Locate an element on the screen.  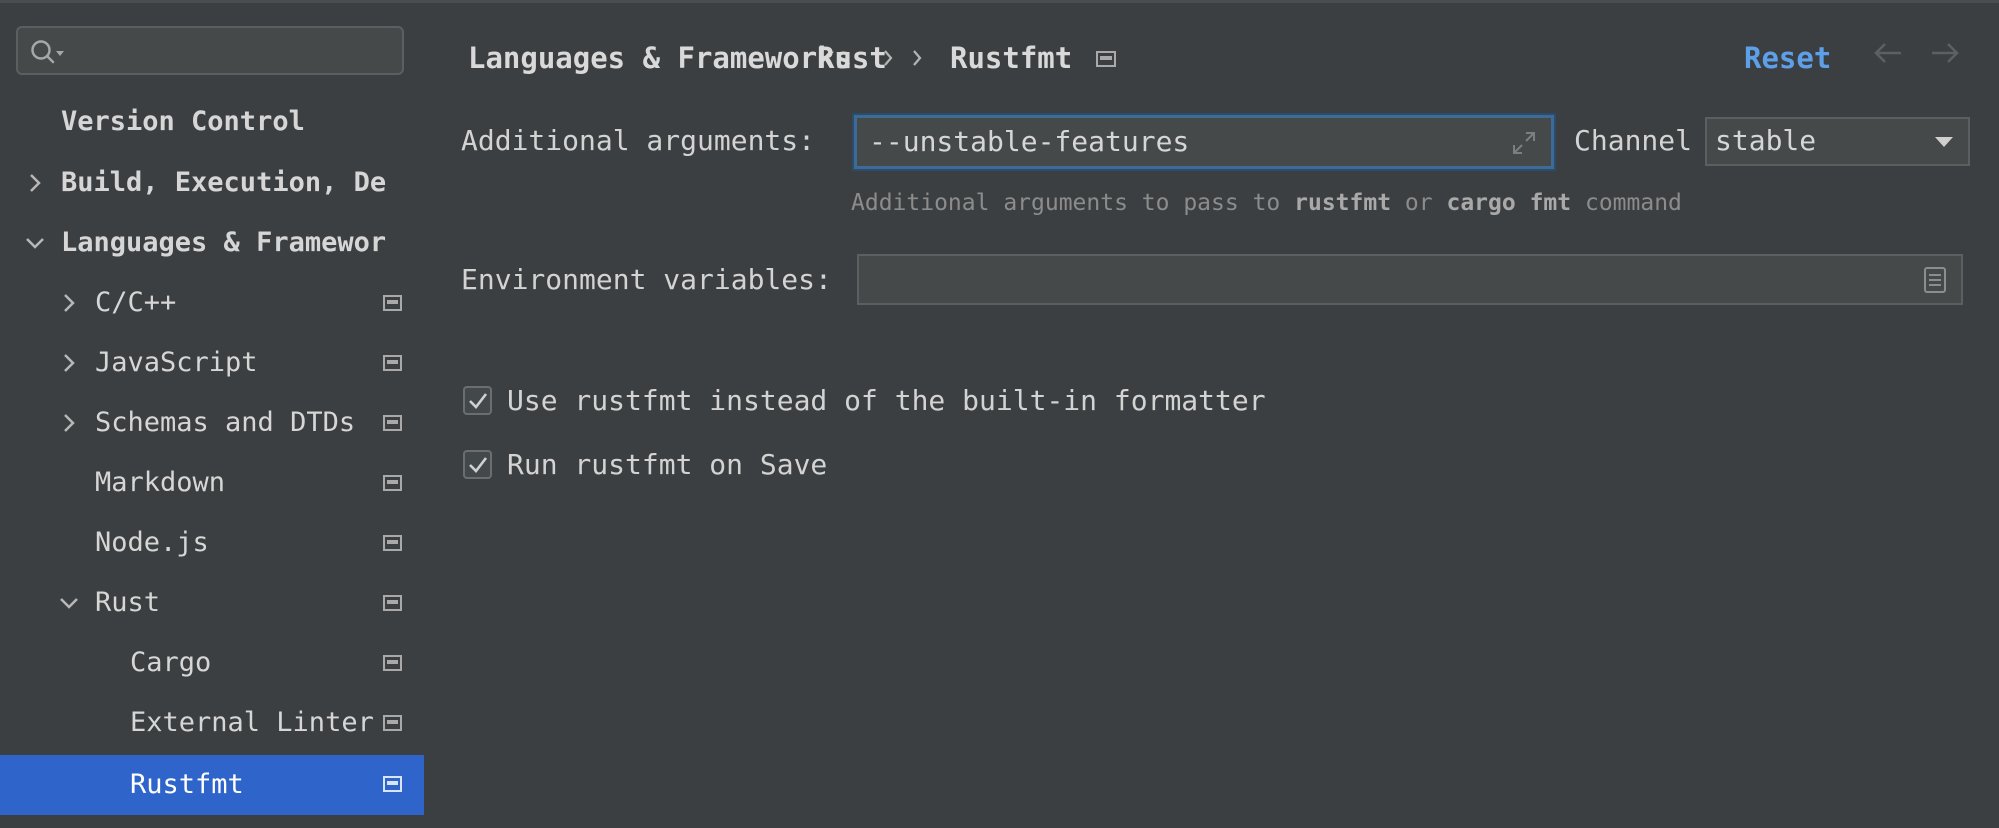
sidebar-item-label: Schemas and DTDs is located at coordinates (225, 422).